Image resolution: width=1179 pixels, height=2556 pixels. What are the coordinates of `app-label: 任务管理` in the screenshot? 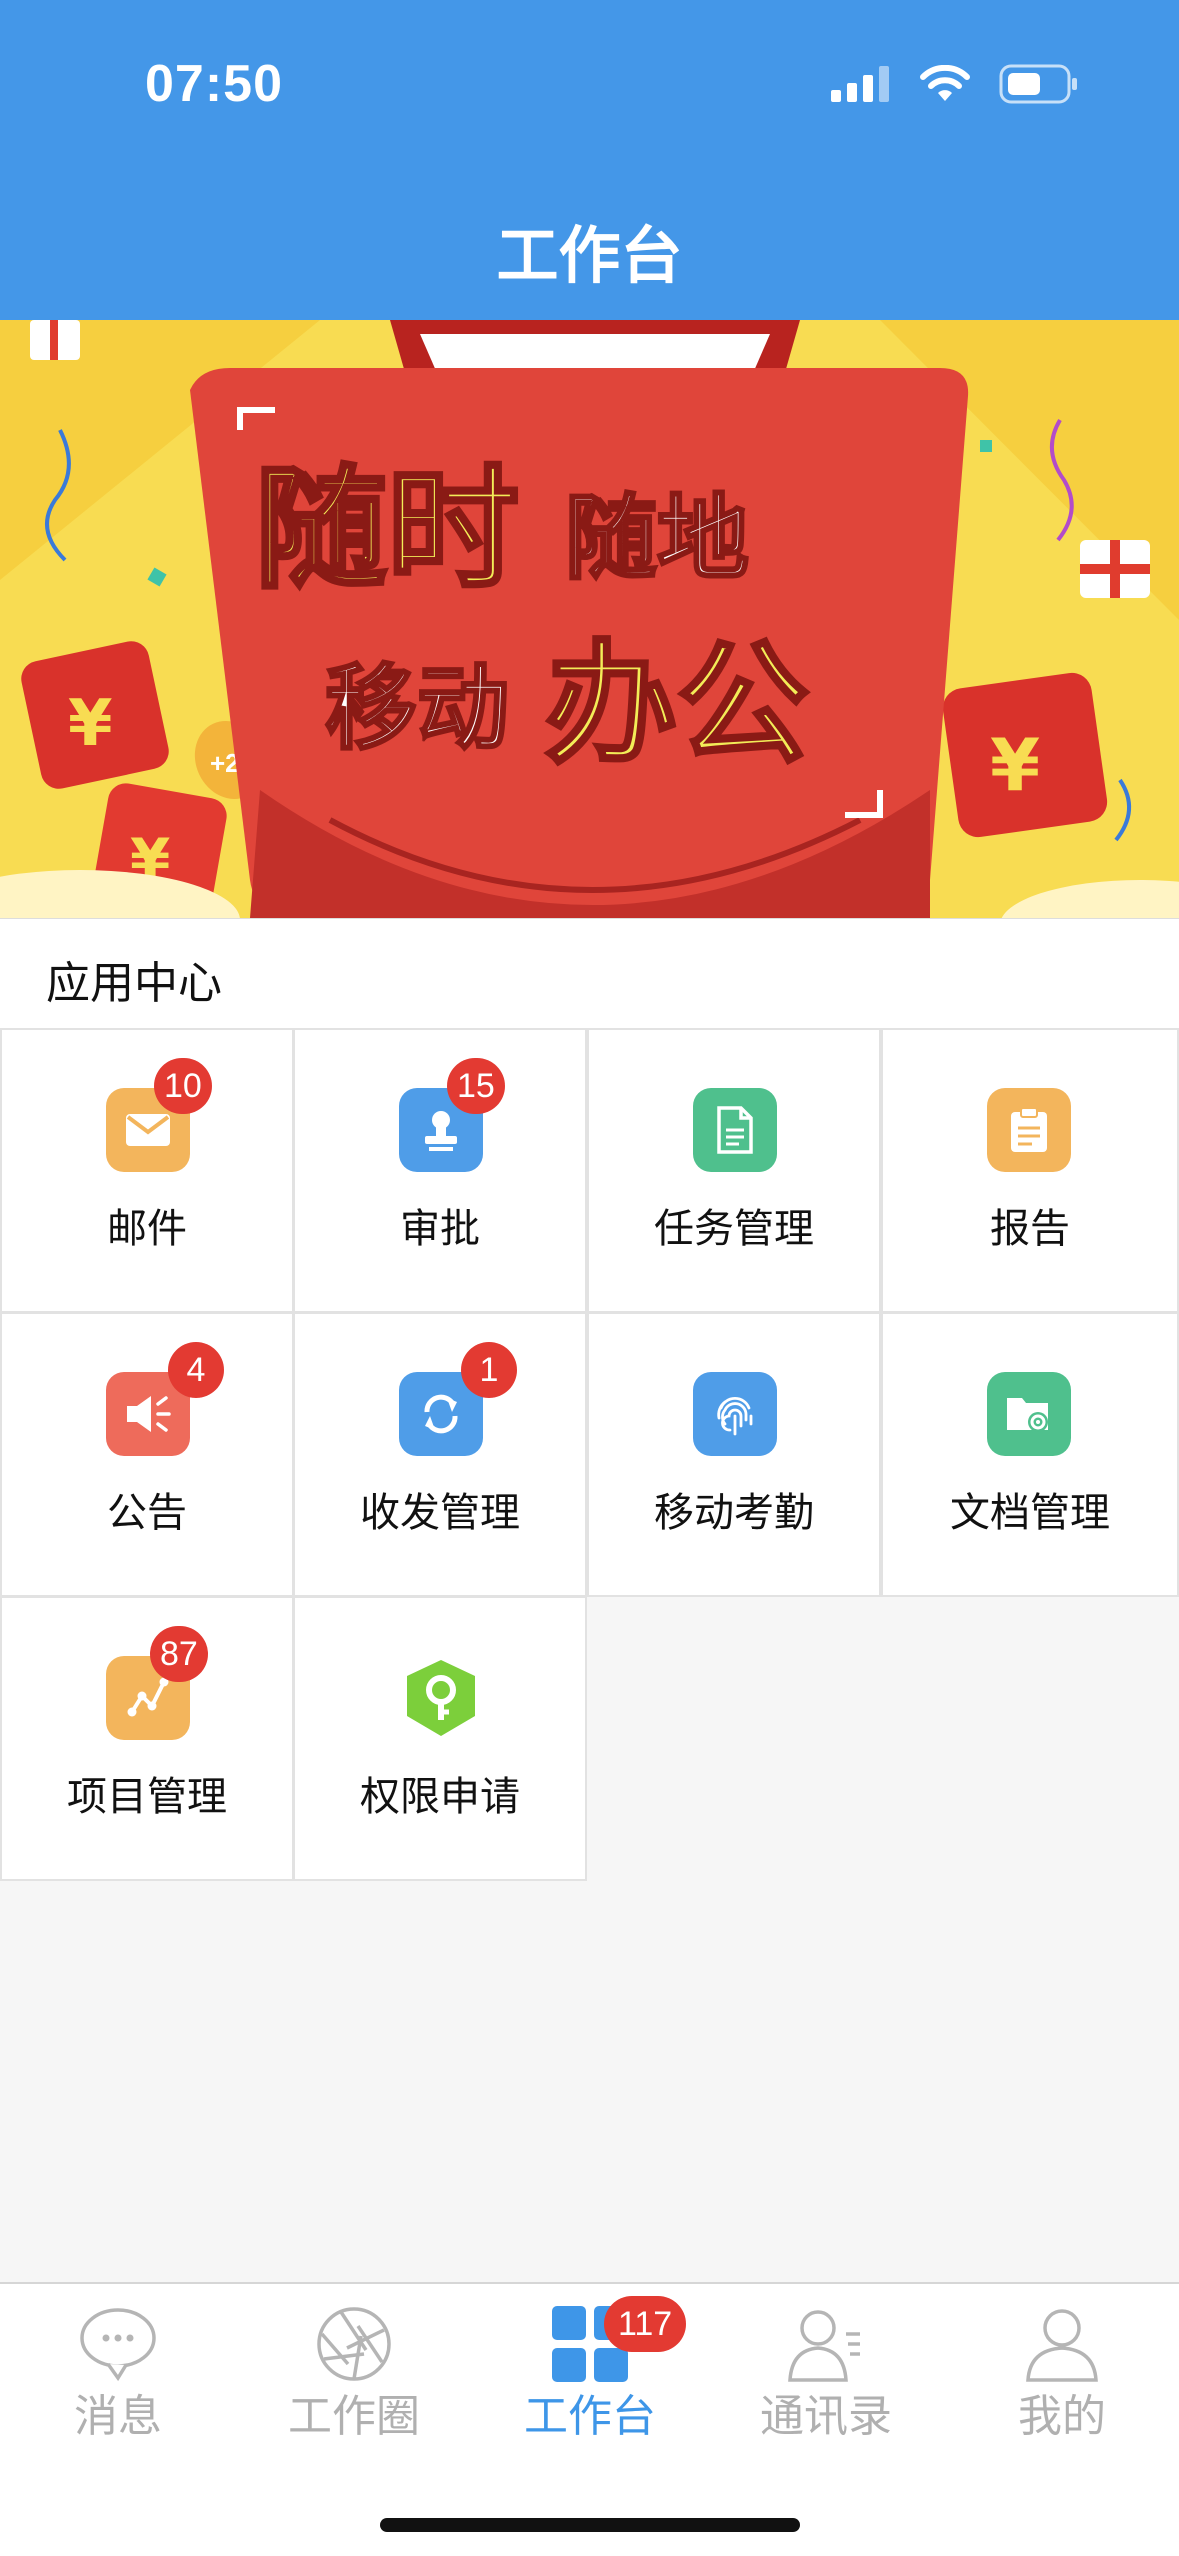 It's located at (734, 1229).